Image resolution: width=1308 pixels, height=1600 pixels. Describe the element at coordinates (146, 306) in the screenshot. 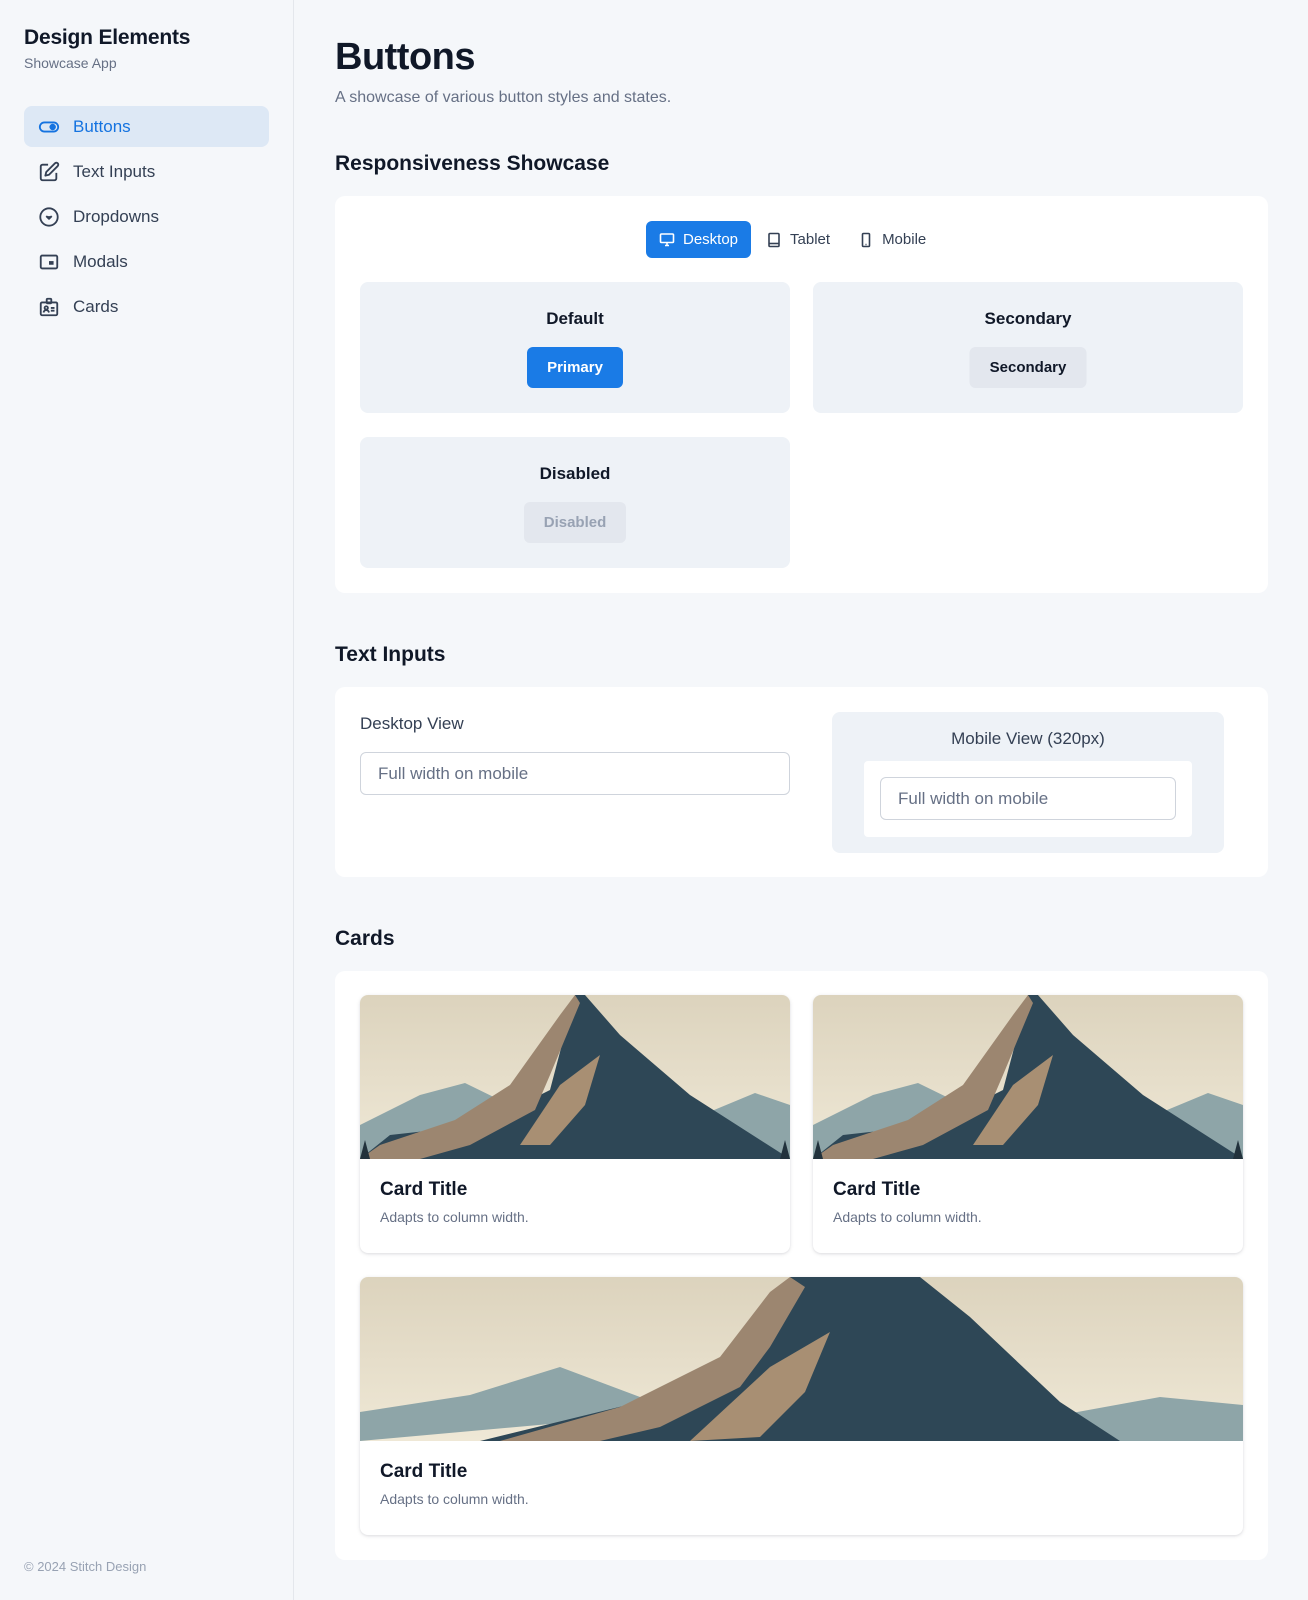

I see `sidebar-item-cards: Cards` at that location.